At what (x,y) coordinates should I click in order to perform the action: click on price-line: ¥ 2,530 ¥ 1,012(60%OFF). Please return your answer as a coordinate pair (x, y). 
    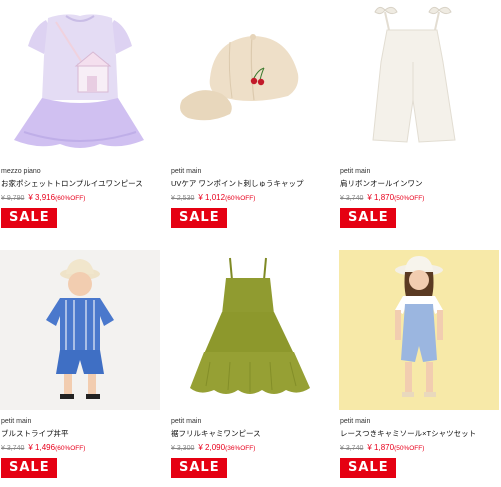
    Looking at the image, I should click on (250, 197).